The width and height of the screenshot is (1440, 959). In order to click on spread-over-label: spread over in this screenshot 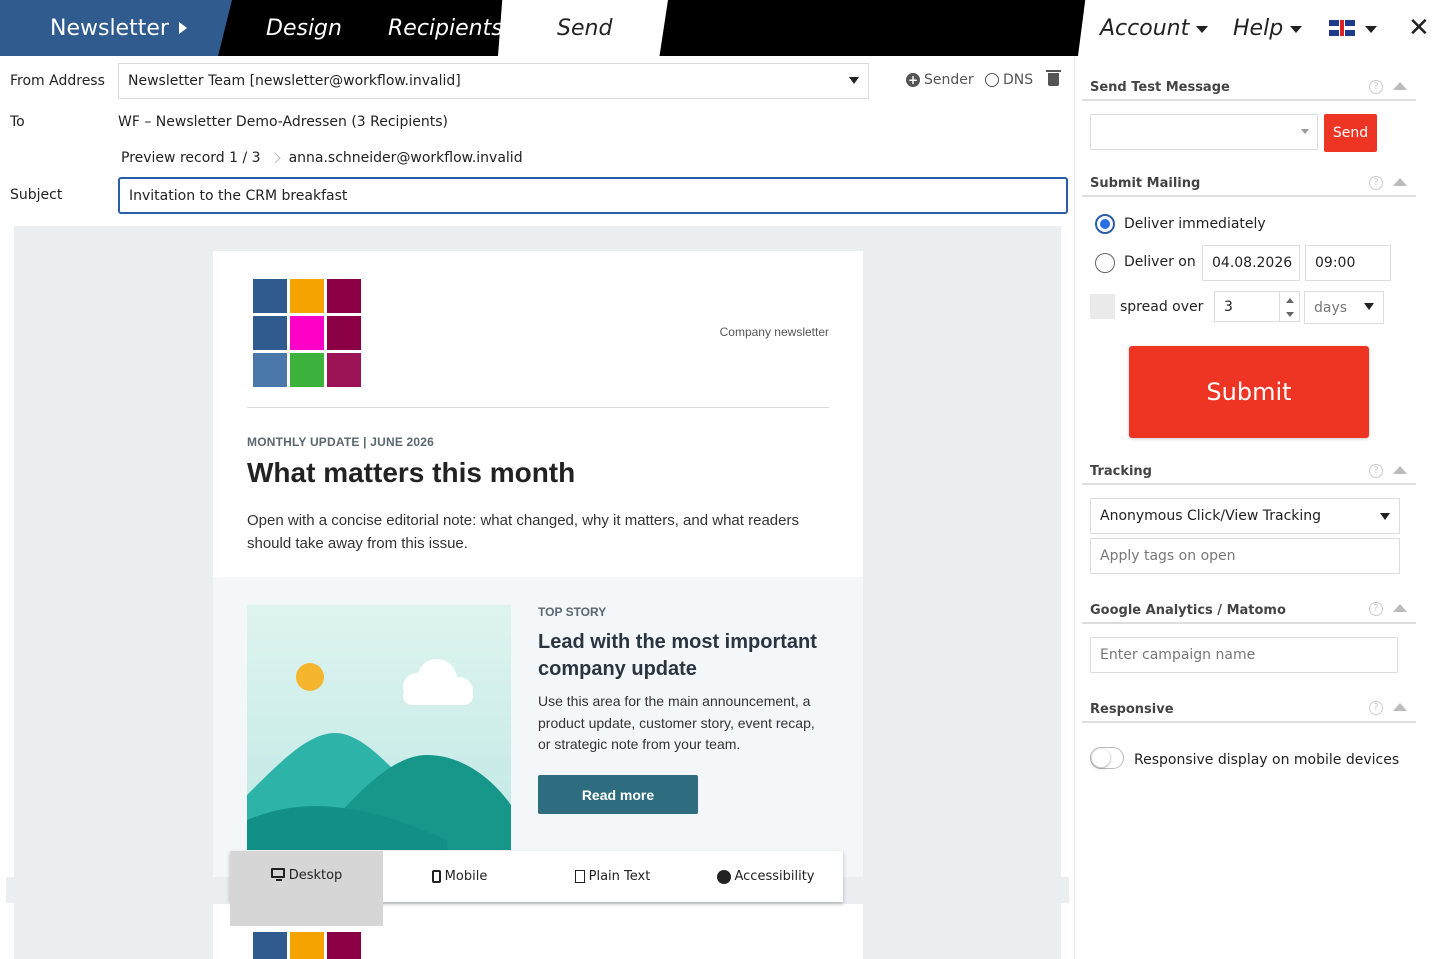, I will do `click(1162, 307)`.